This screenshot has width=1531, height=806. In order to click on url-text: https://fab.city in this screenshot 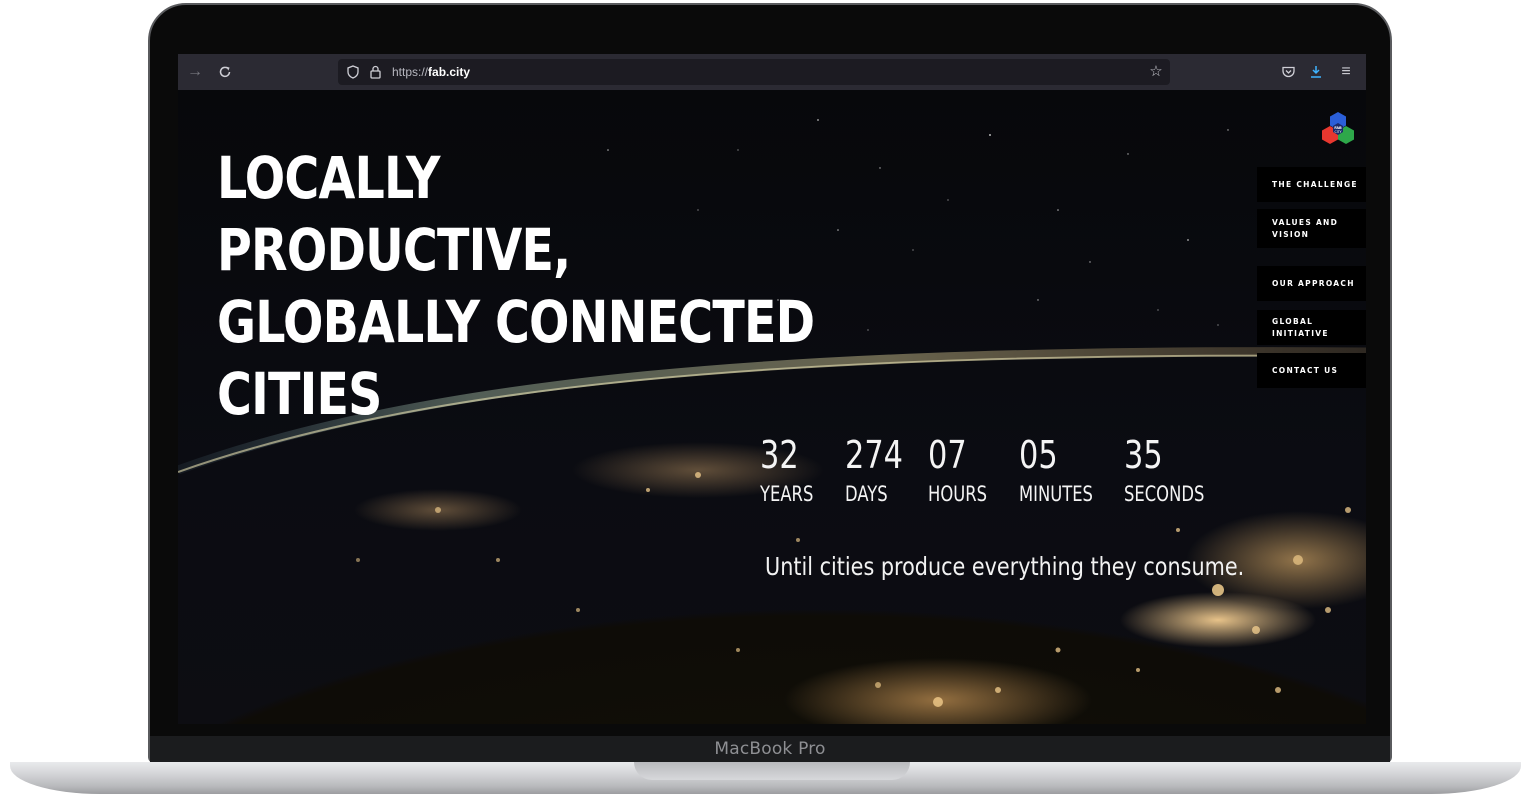, I will do `click(431, 72)`.